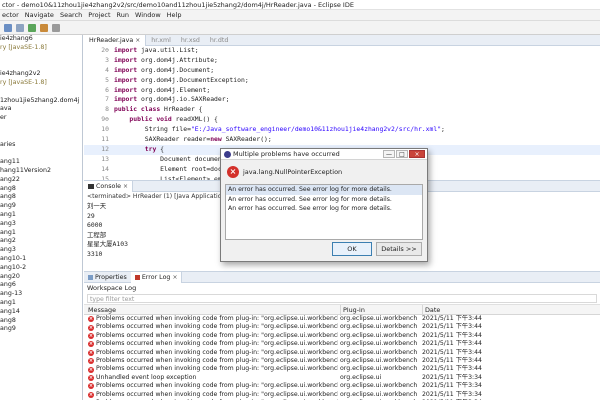 This screenshot has width=600, height=400. What do you see at coordinates (105, 119) in the screenshot?
I see `line-number: 9⊖` at bounding box center [105, 119].